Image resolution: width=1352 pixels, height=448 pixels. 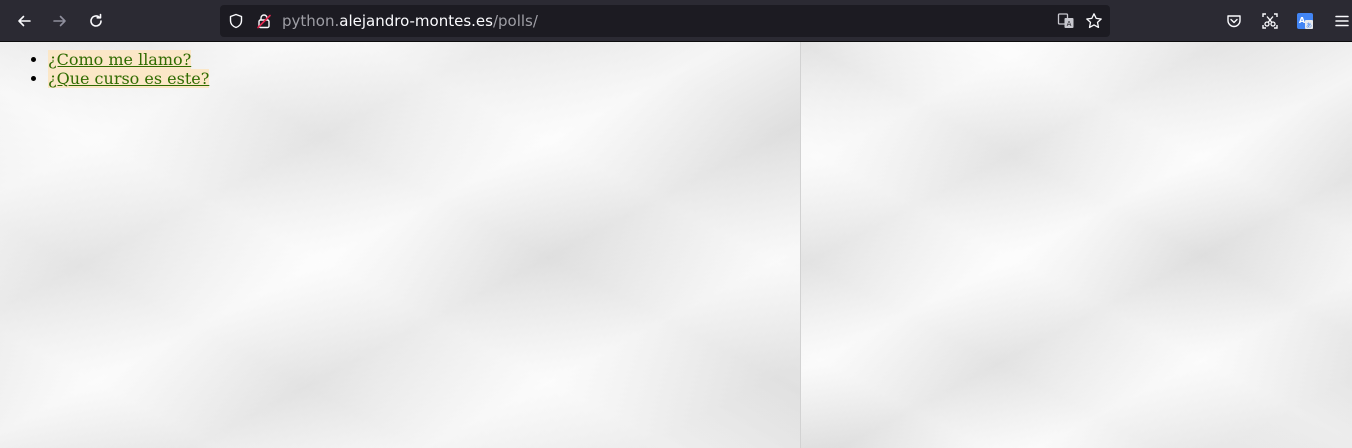 I want to click on back-arrow-icon, so click(x=24, y=21).